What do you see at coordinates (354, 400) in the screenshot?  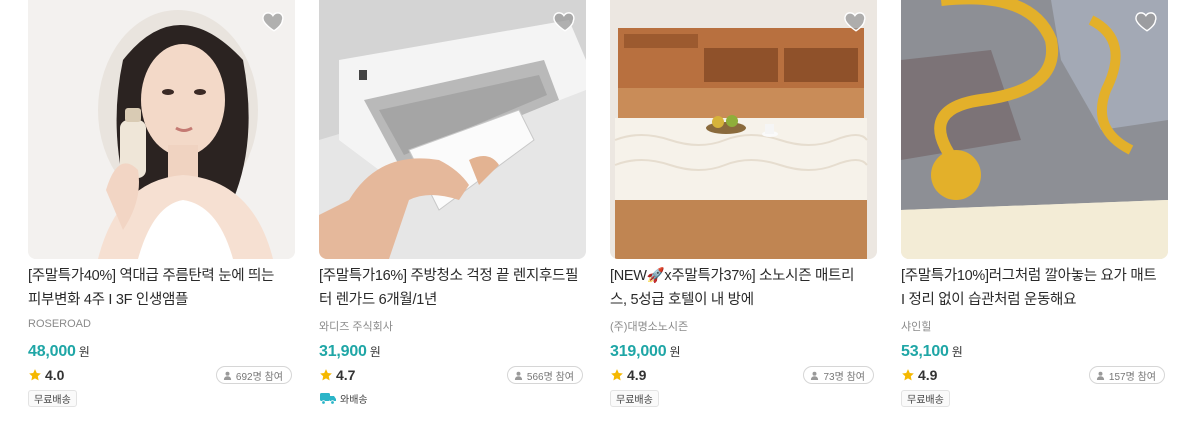 I see `shipping-label: 와배송` at bounding box center [354, 400].